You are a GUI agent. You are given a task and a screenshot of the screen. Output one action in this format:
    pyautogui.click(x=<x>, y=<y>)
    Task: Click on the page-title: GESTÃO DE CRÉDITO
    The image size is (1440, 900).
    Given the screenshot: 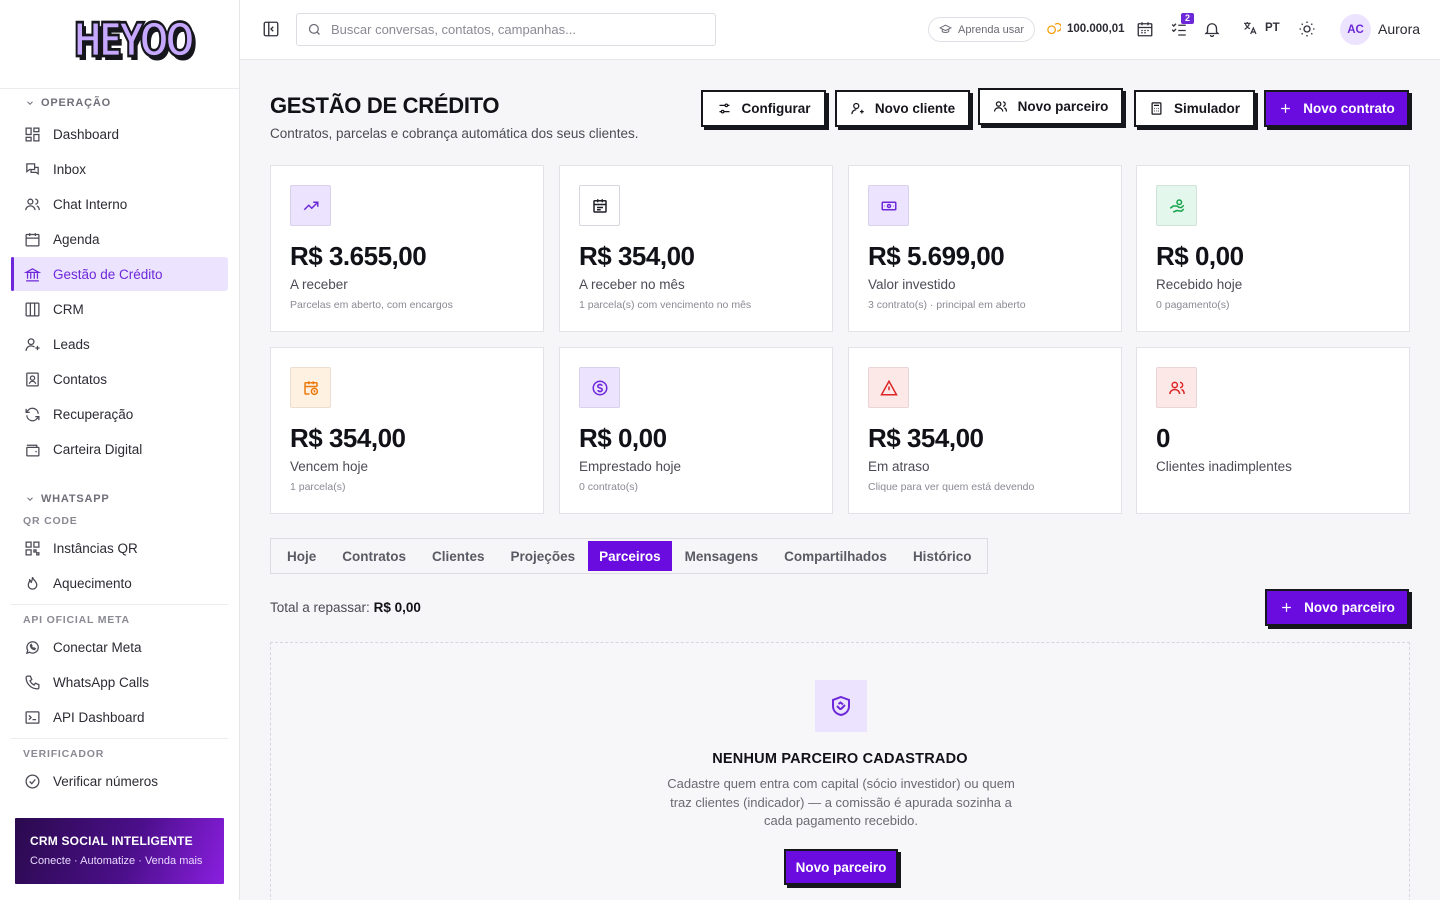 What is the action you would take?
    pyautogui.click(x=385, y=105)
    